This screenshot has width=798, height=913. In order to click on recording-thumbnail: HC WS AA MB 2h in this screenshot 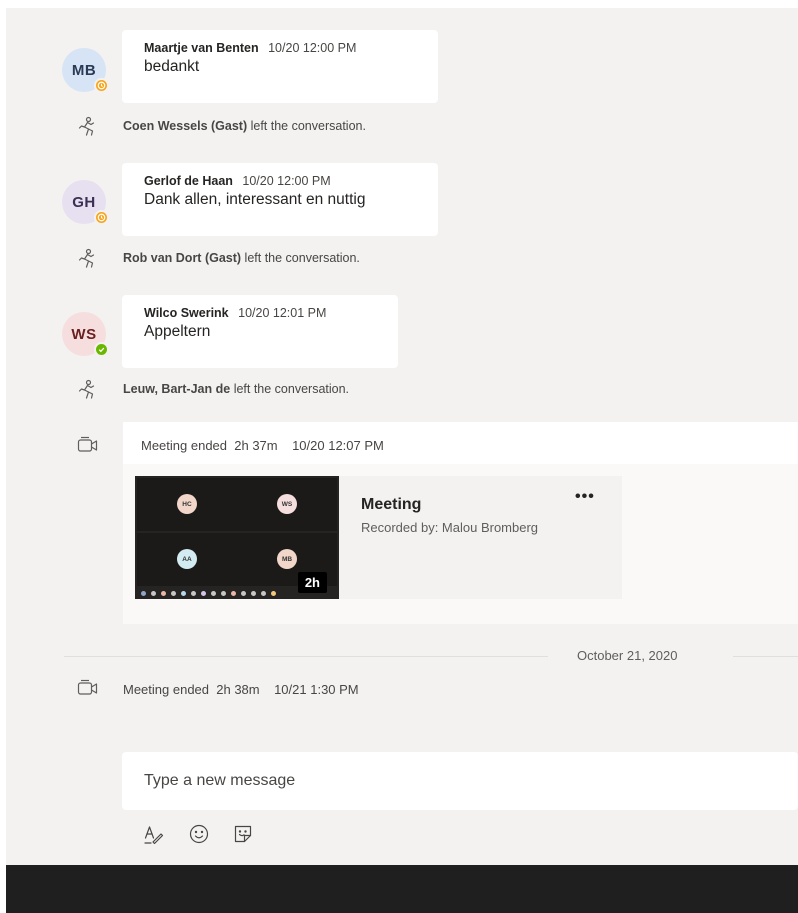, I will do `click(237, 537)`.